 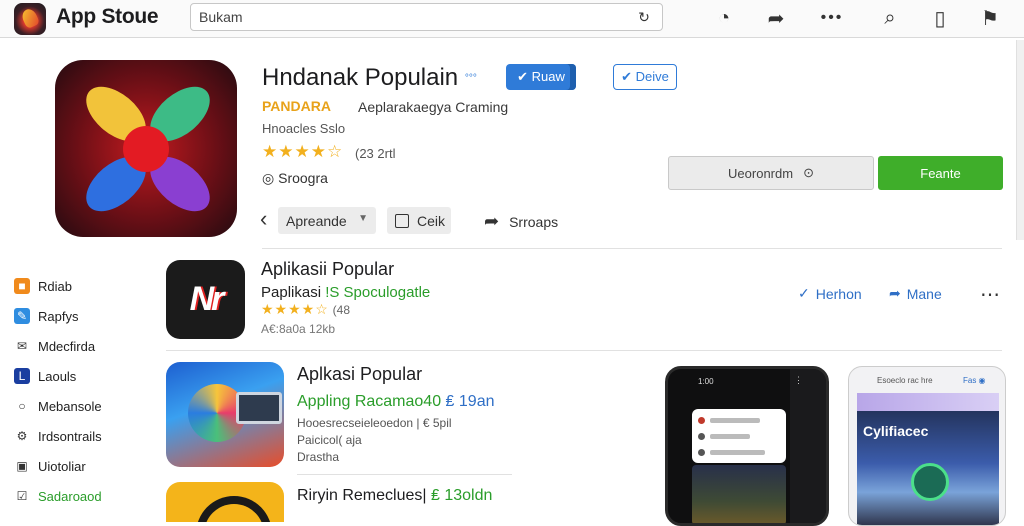 I want to click on hero-meta: Hnoacles Sslo, so click(x=304, y=128).